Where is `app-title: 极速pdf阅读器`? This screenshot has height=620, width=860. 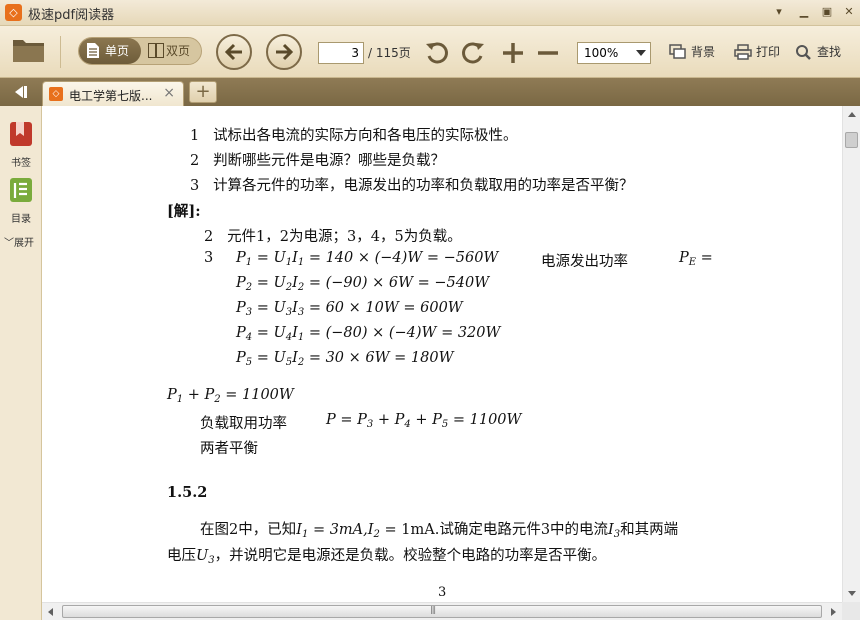 app-title: 极速pdf阅读器 is located at coordinates (71, 15).